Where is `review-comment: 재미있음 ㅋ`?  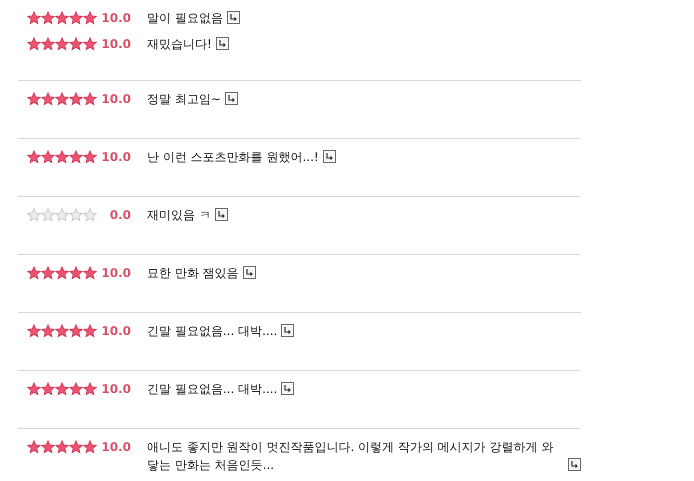
review-comment: 재미있음 ㅋ is located at coordinates (179, 215).